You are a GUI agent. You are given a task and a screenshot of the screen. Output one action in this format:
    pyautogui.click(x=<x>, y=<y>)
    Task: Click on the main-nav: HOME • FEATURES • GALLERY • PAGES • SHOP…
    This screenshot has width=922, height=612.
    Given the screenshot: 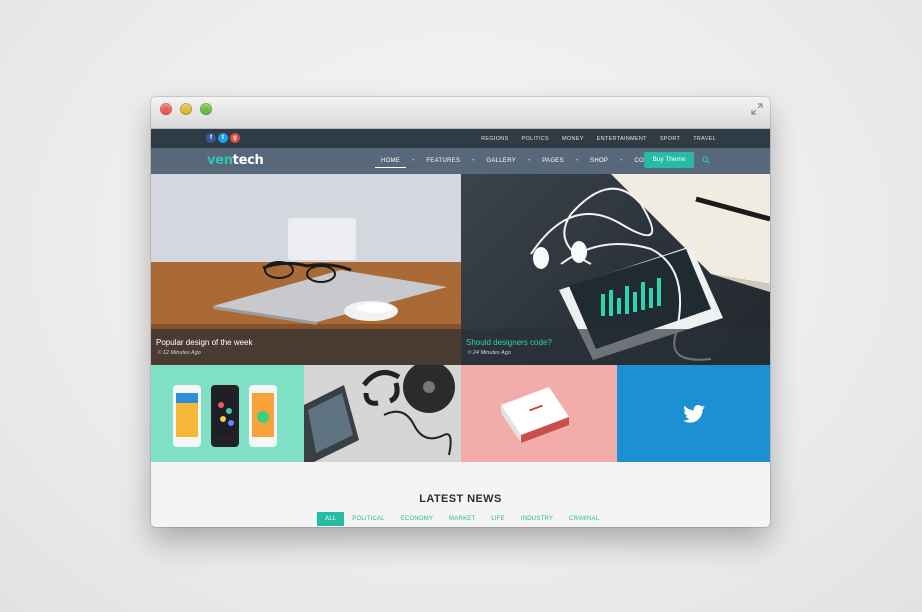 What is the action you would take?
    pyautogui.click(x=523, y=161)
    